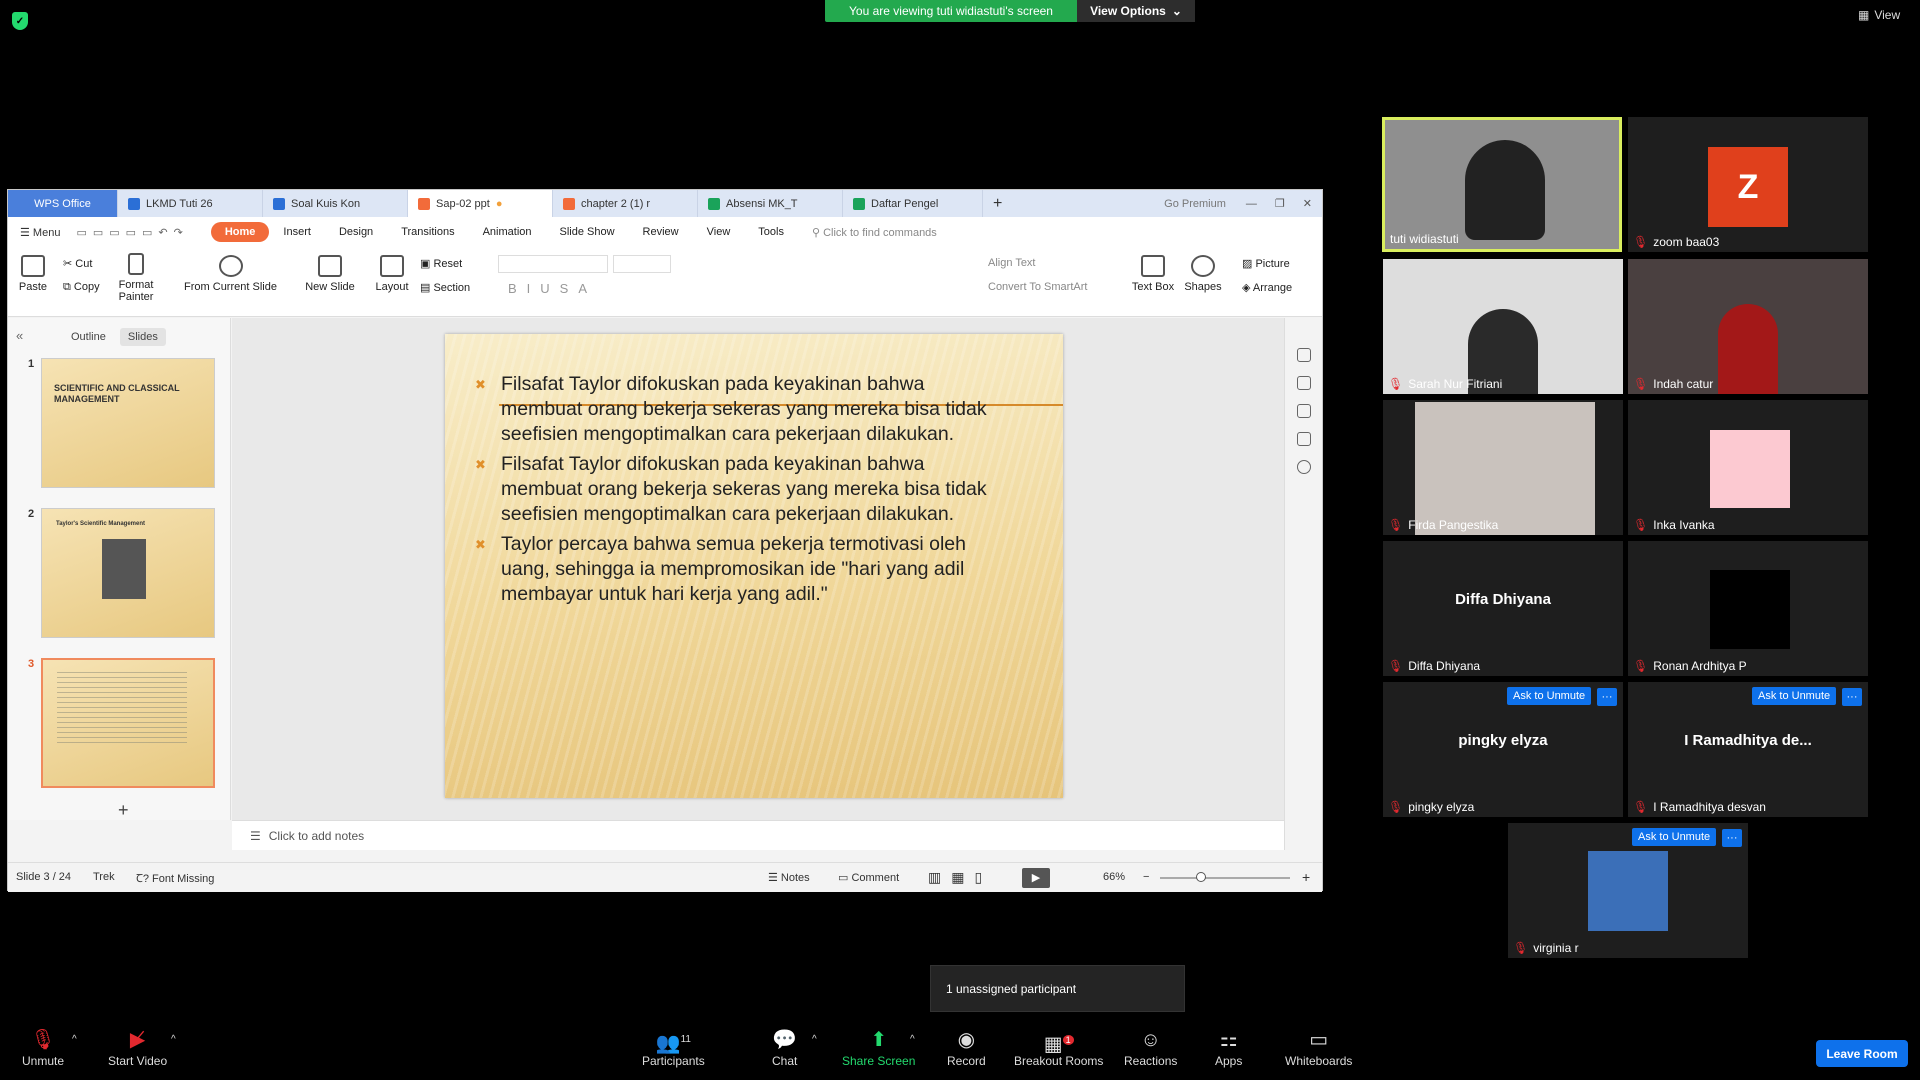 Image resolution: width=1920 pixels, height=1080 pixels. Describe the element at coordinates (997, 203) in the screenshot. I see `new-tab-plus-icon: +` at that location.